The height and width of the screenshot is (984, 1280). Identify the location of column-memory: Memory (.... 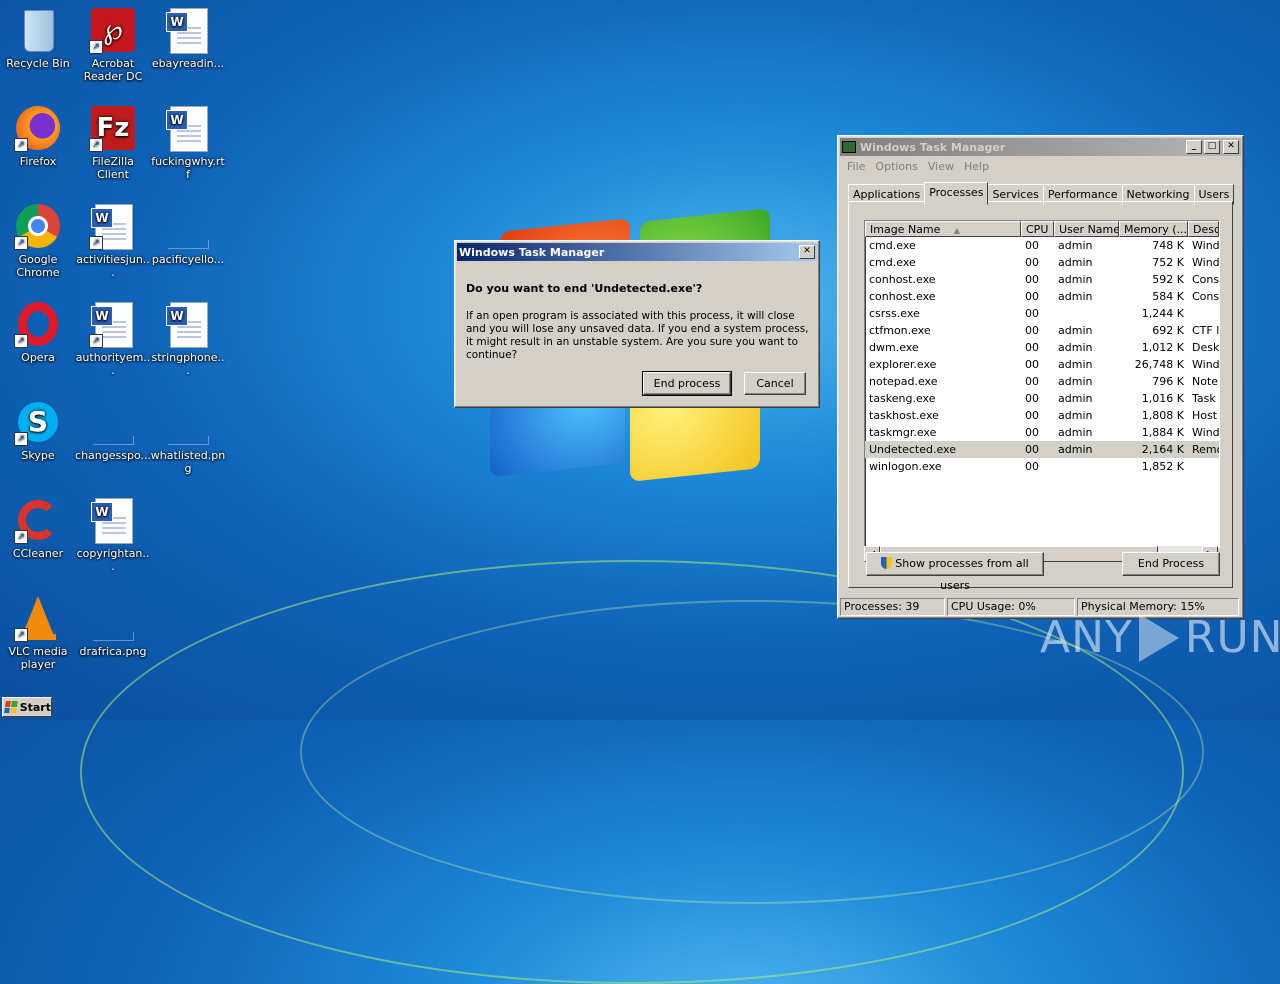
(1153, 229).